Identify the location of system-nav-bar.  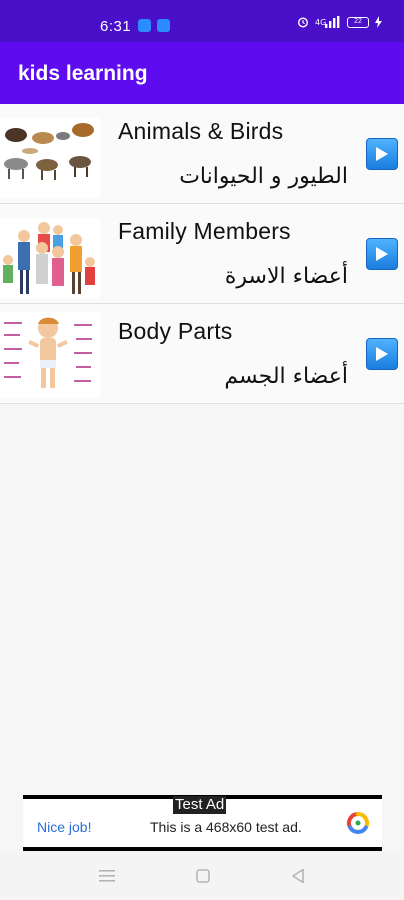
(202, 876).